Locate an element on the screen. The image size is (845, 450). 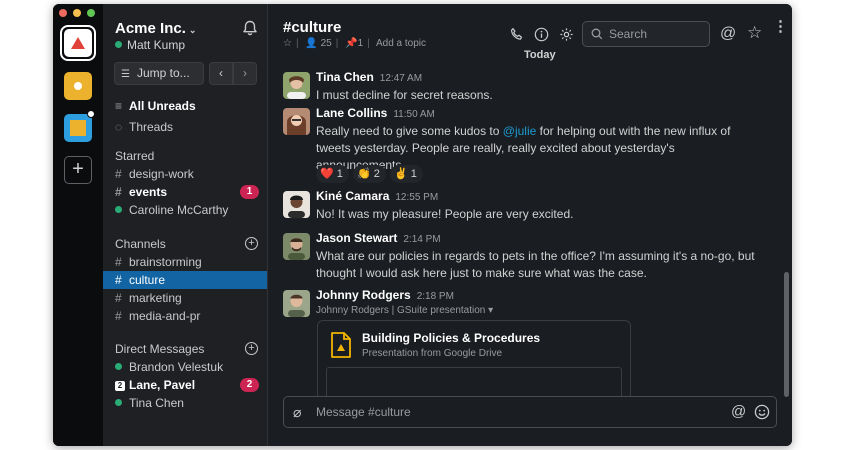
starred-heading: Starred is located at coordinates (134, 156).